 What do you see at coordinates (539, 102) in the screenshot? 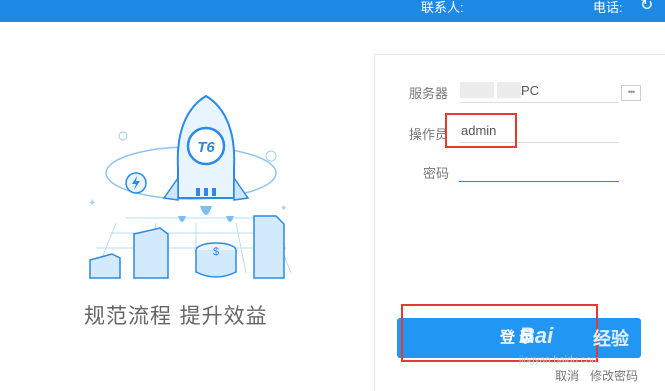
I see `server-input-underline` at bounding box center [539, 102].